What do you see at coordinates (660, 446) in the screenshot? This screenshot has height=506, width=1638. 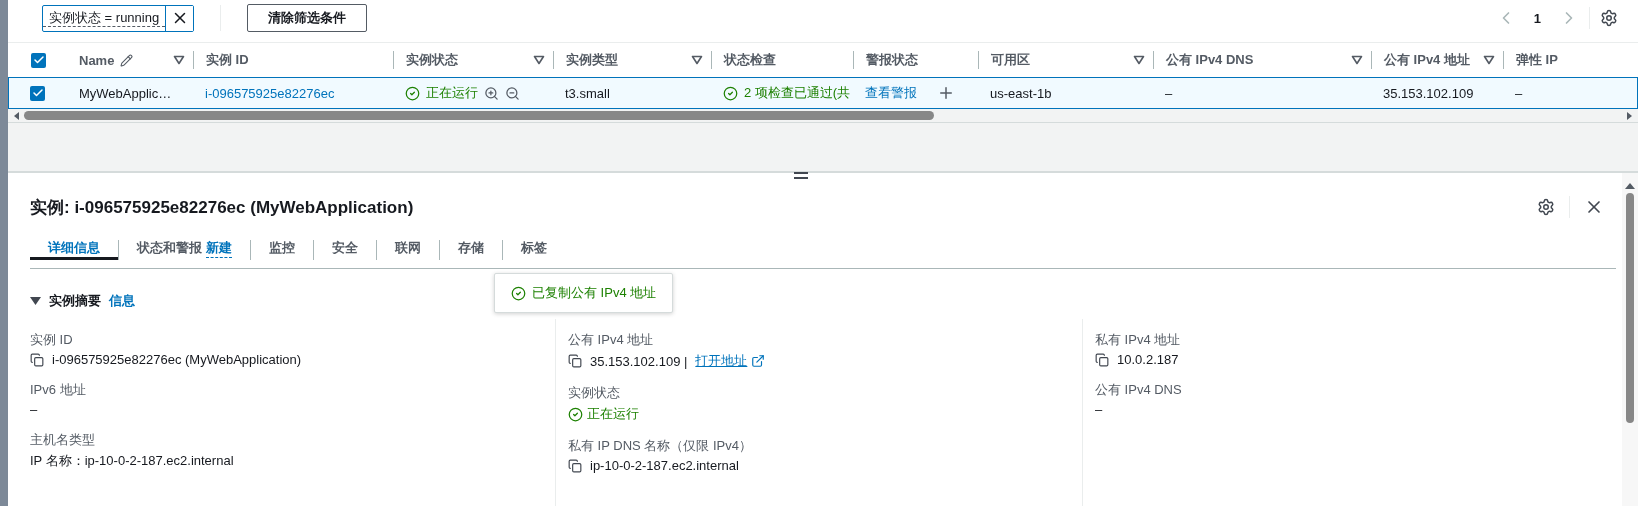 I see `field-label: 私有 IP DNS 名称（仅限 IPv4）` at bounding box center [660, 446].